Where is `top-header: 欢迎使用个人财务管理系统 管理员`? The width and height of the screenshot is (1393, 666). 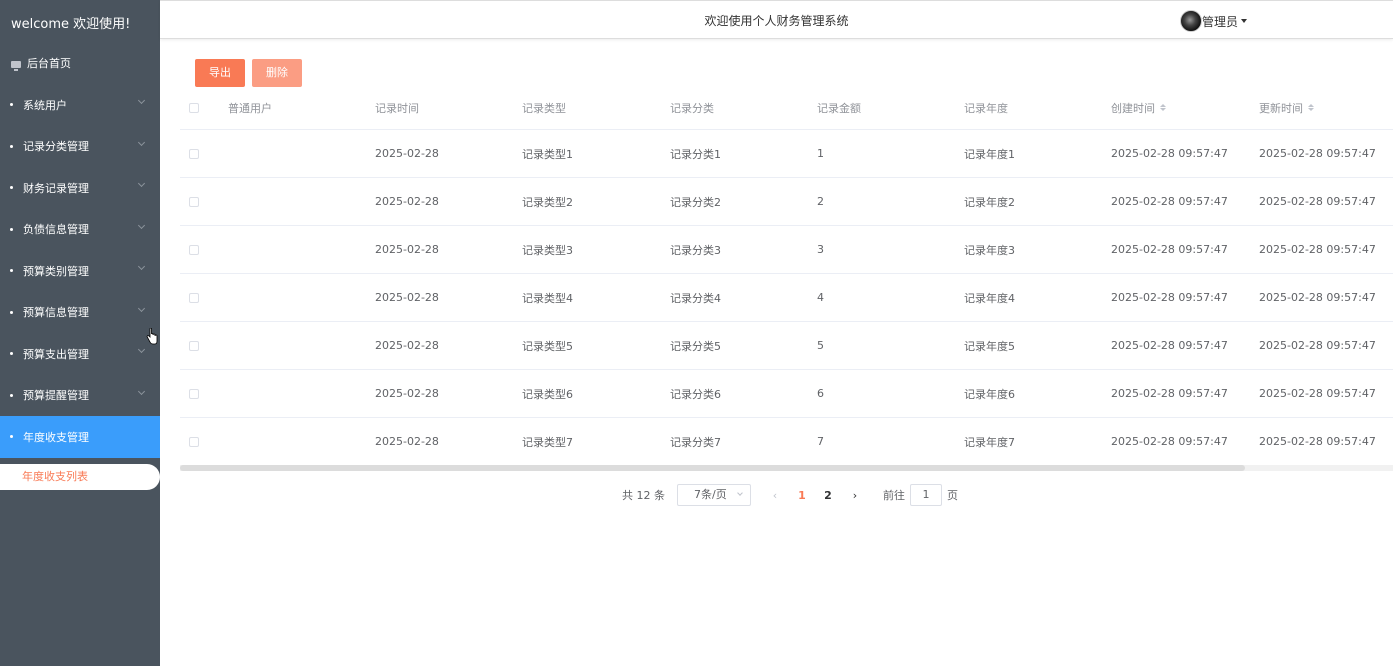
top-header: 欢迎使用个人财务管理系统 管理员 is located at coordinates (776, 19).